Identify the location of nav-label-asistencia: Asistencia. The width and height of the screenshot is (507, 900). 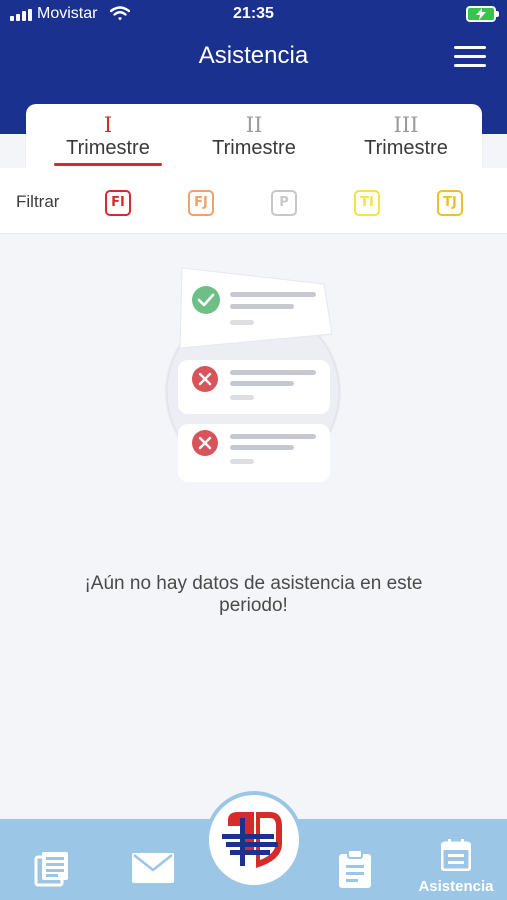
(456, 886).